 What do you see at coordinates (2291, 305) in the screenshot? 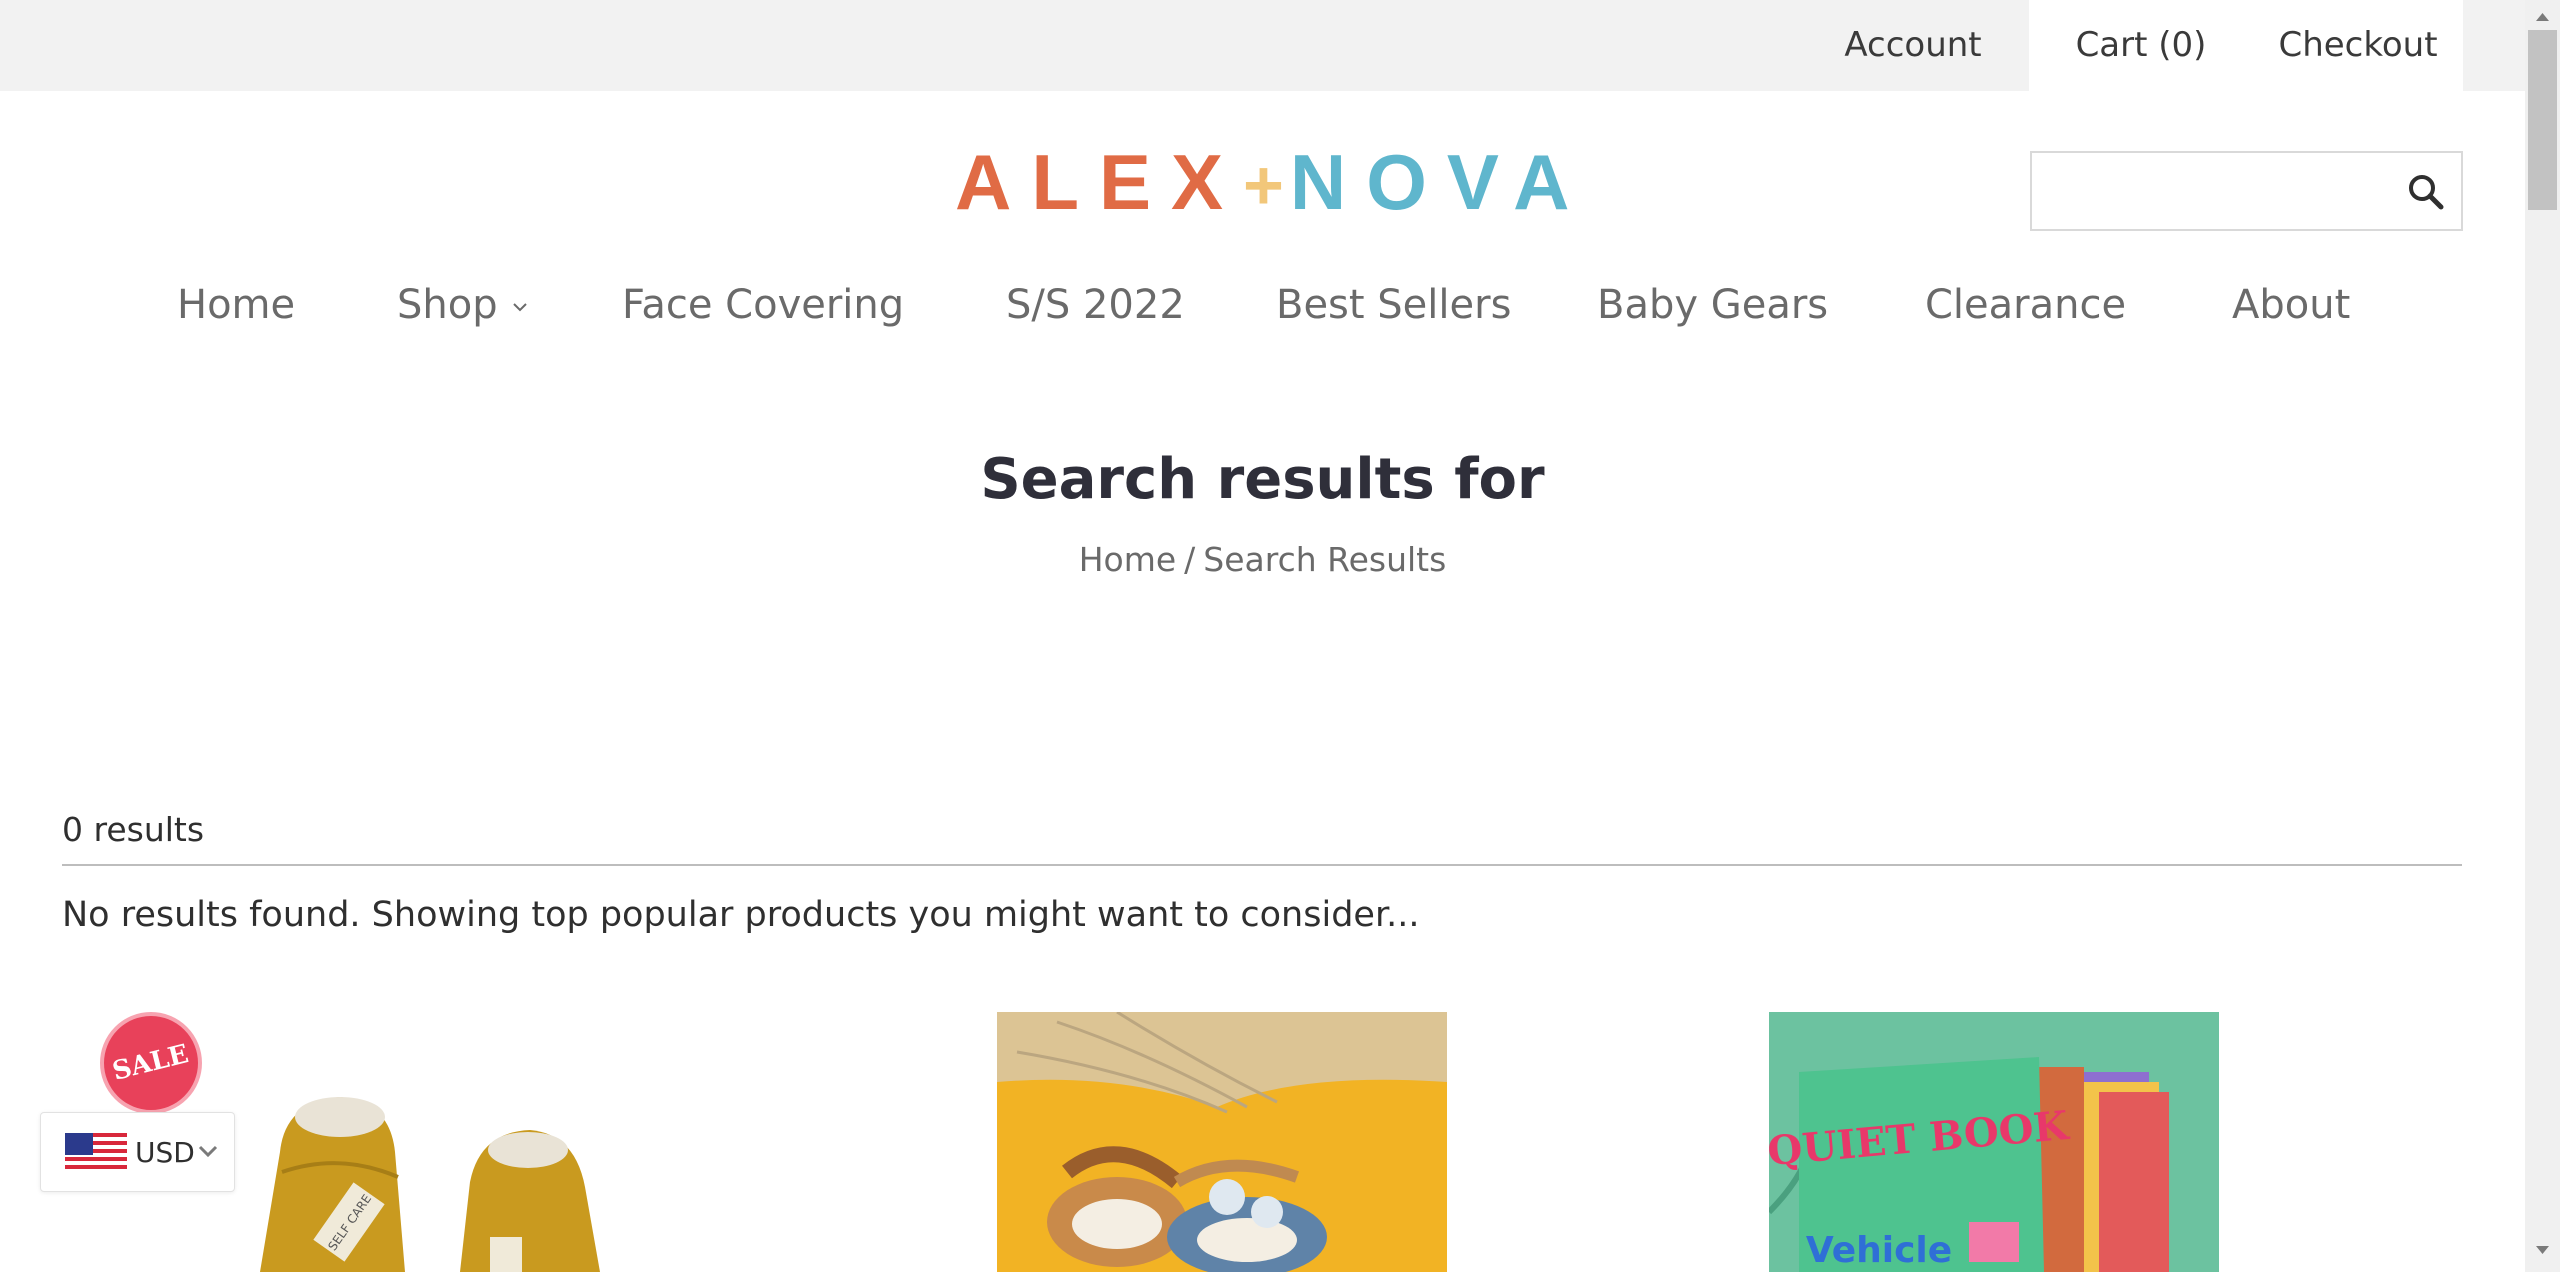
I see `nav-item-about: About` at bounding box center [2291, 305].